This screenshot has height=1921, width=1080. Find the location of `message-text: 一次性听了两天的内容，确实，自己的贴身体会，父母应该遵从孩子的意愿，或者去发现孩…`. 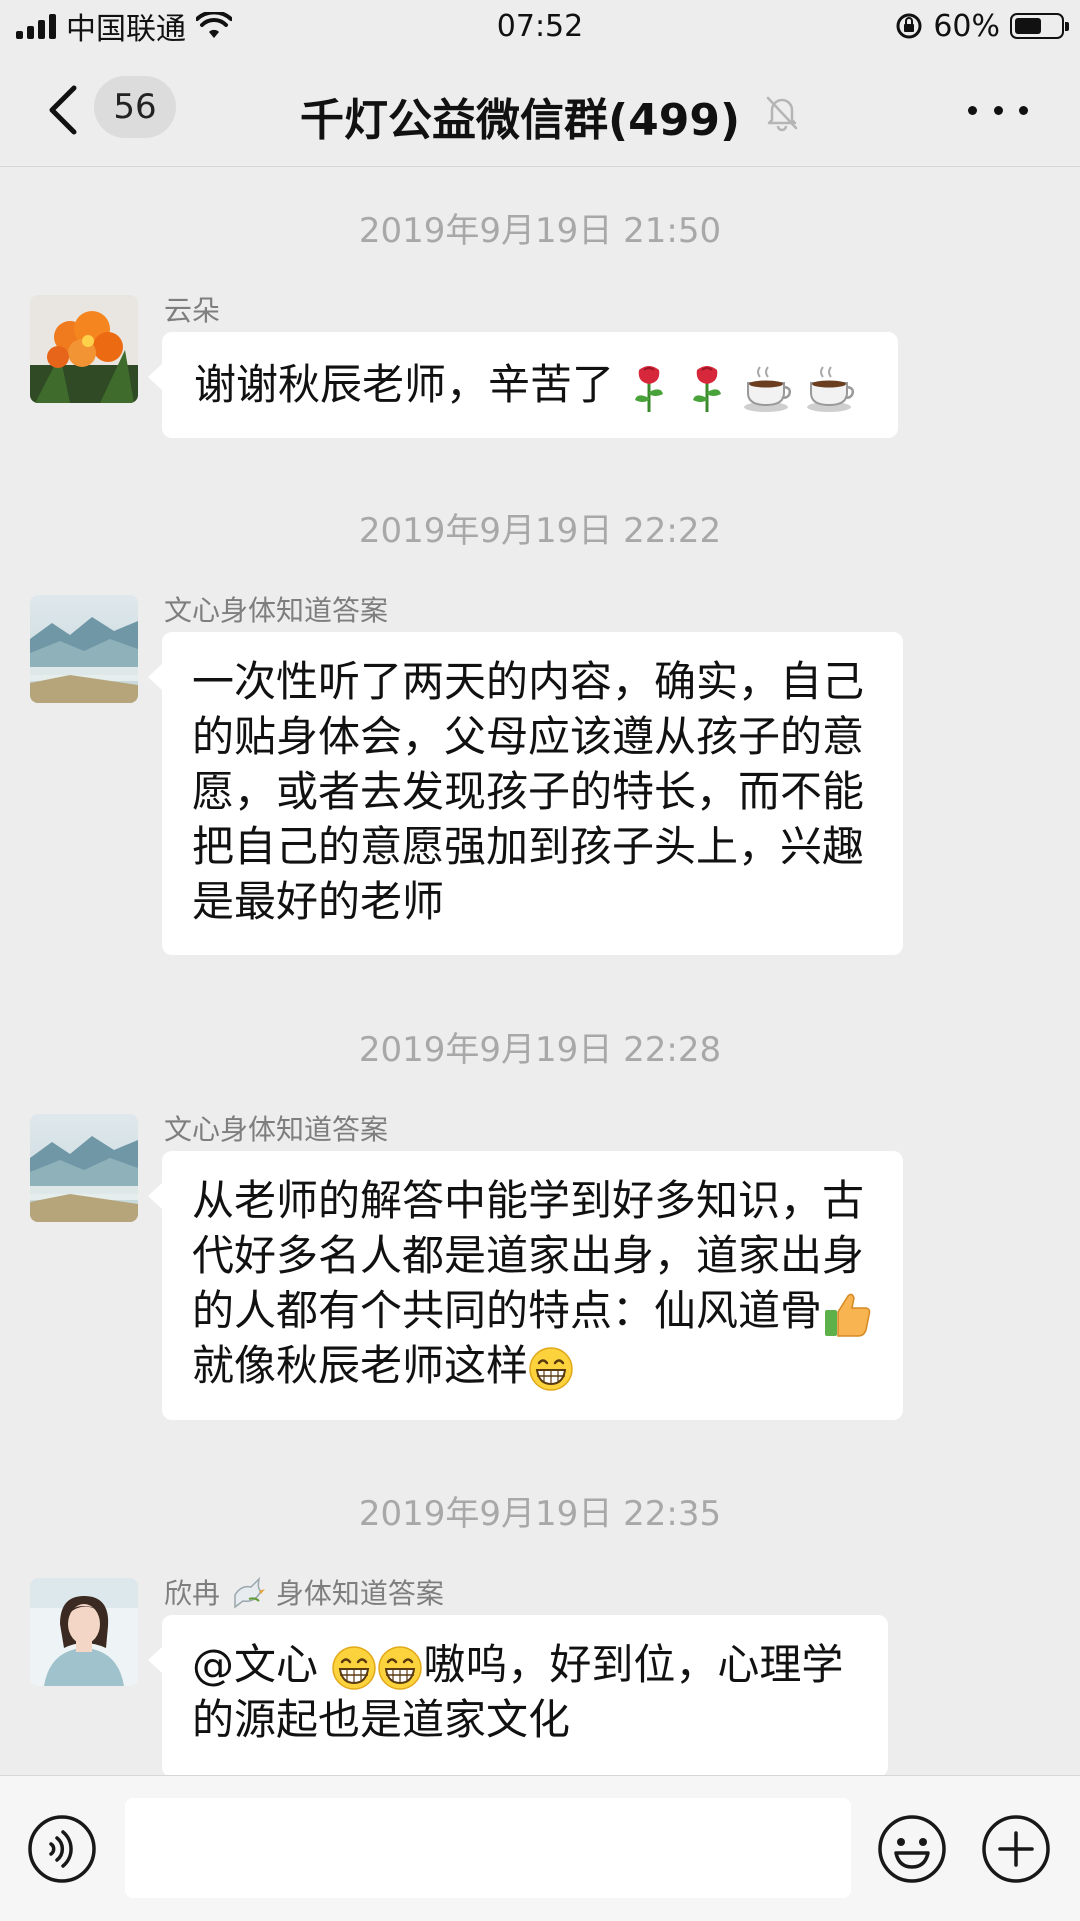

message-text: 一次性听了两天的内容，确实，自己的贴身体会，父母应该遵从孩子的意愿，或者去发现孩… is located at coordinates (528, 791).